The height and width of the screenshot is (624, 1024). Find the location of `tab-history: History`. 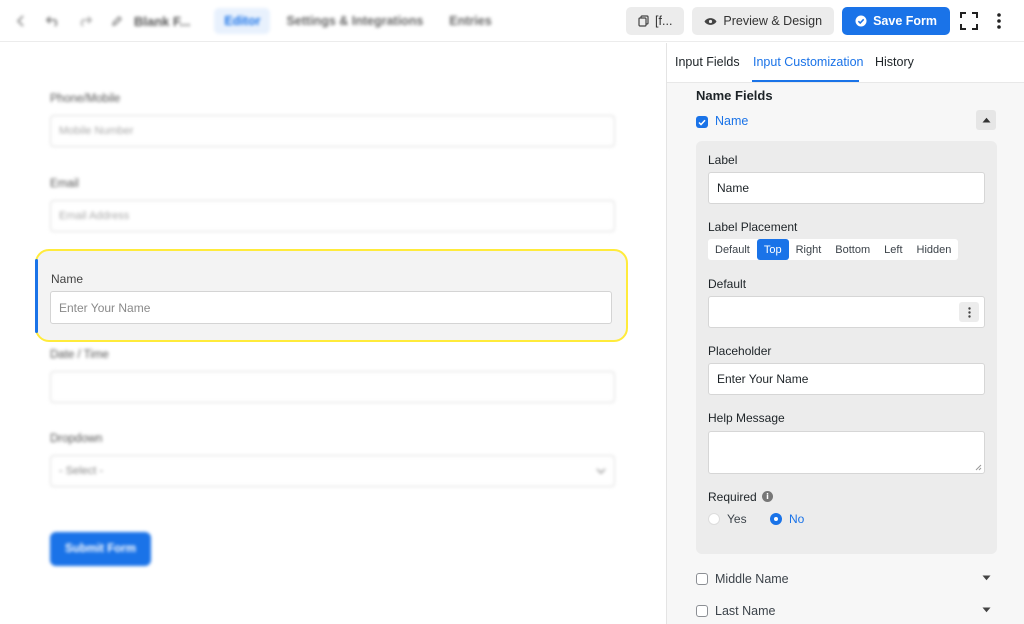

tab-history: History is located at coordinates (894, 62).